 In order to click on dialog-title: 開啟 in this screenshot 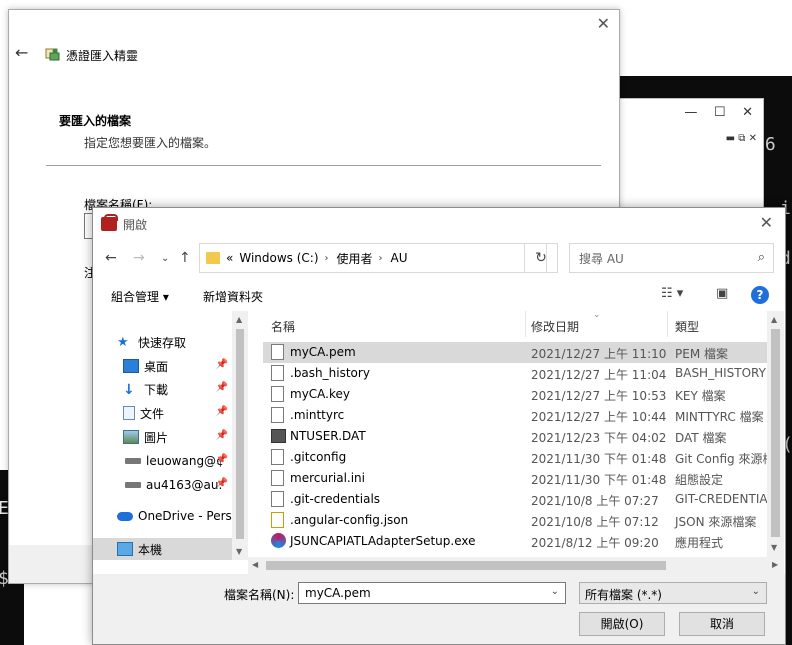, I will do `click(135, 224)`.